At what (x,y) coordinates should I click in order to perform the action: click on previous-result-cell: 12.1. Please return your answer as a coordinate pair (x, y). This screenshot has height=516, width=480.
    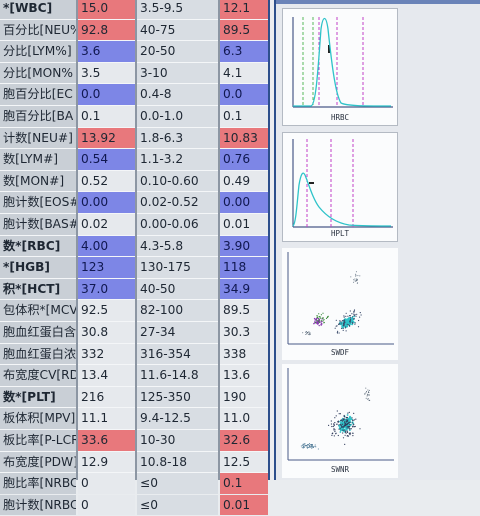
    Looking at the image, I should click on (244, 9).